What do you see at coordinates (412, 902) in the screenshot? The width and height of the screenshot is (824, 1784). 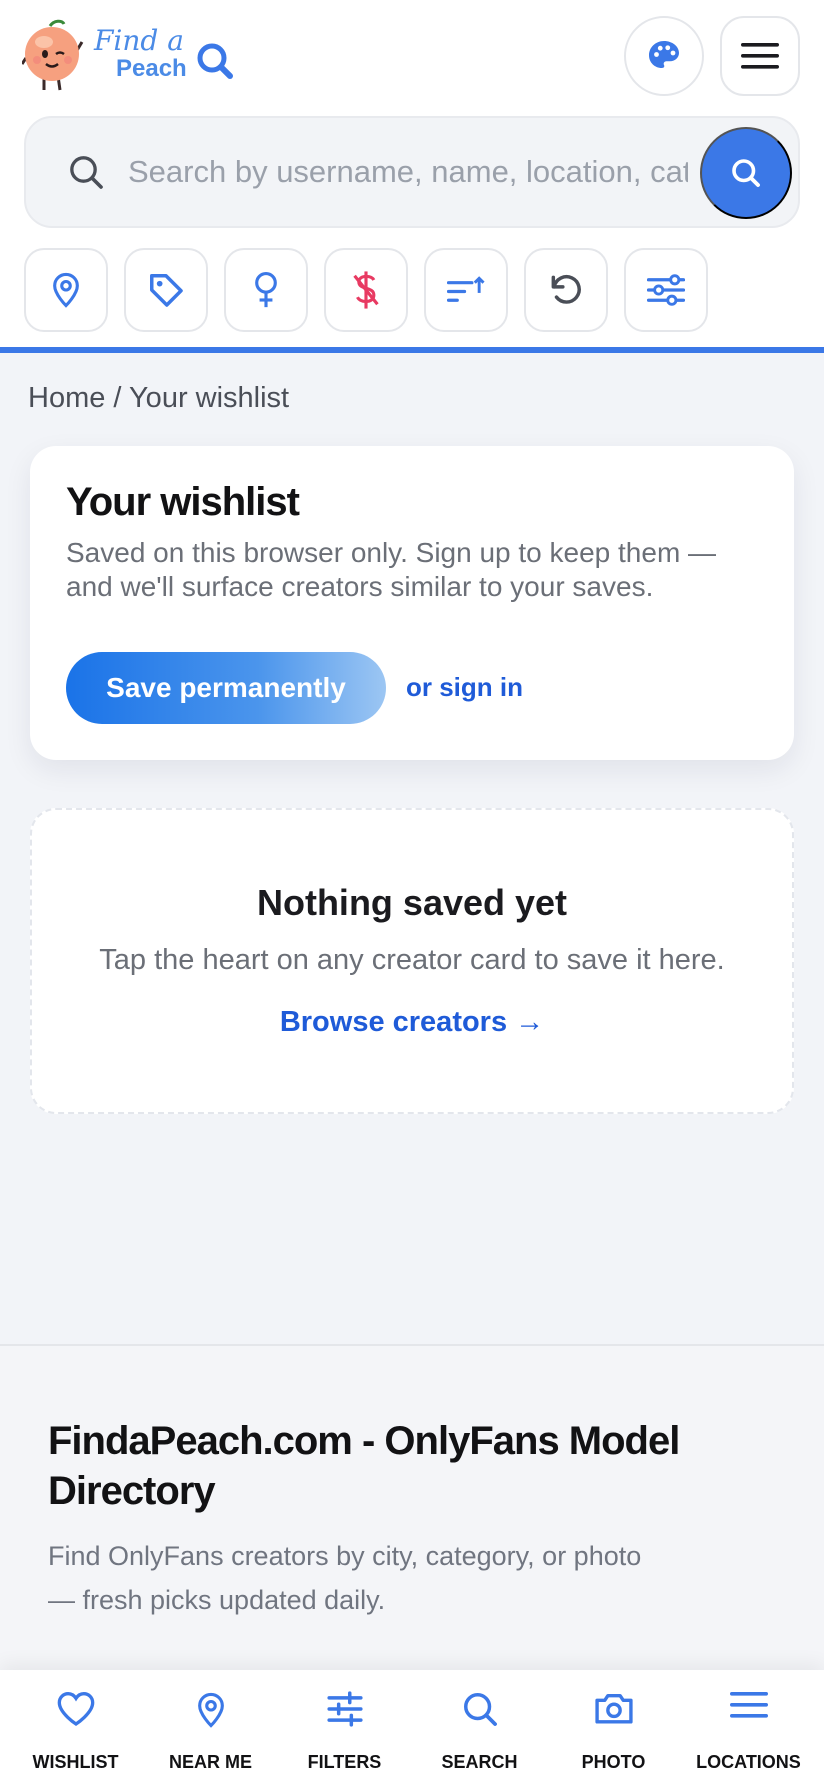 I see `empty-state-title: Nothing saved yet` at bounding box center [412, 902].